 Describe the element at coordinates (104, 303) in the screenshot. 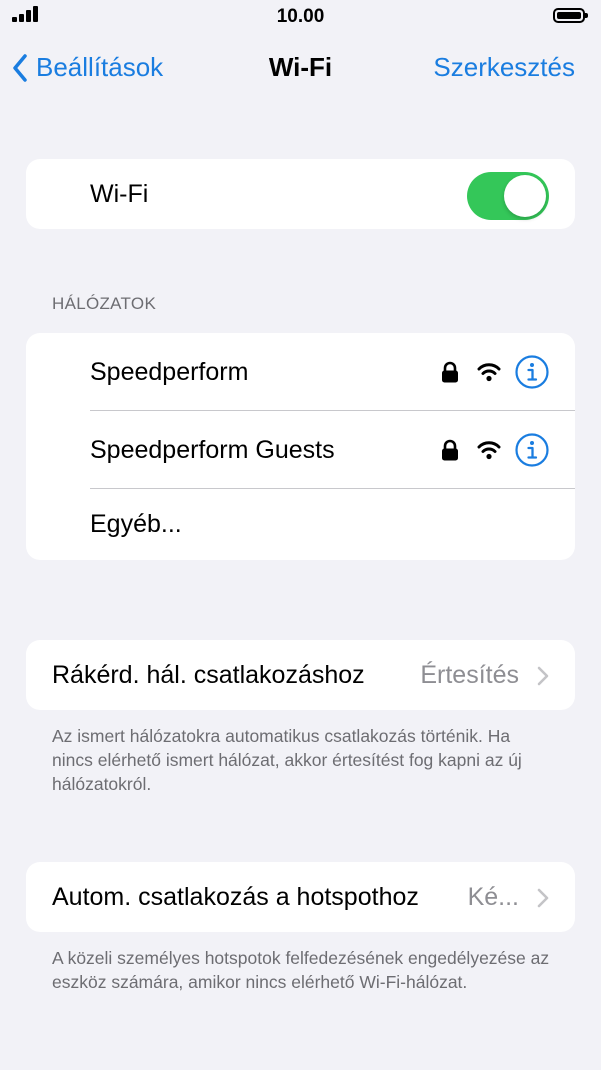

I see `networks-section-header: HÁLÓZATOK` at that location.